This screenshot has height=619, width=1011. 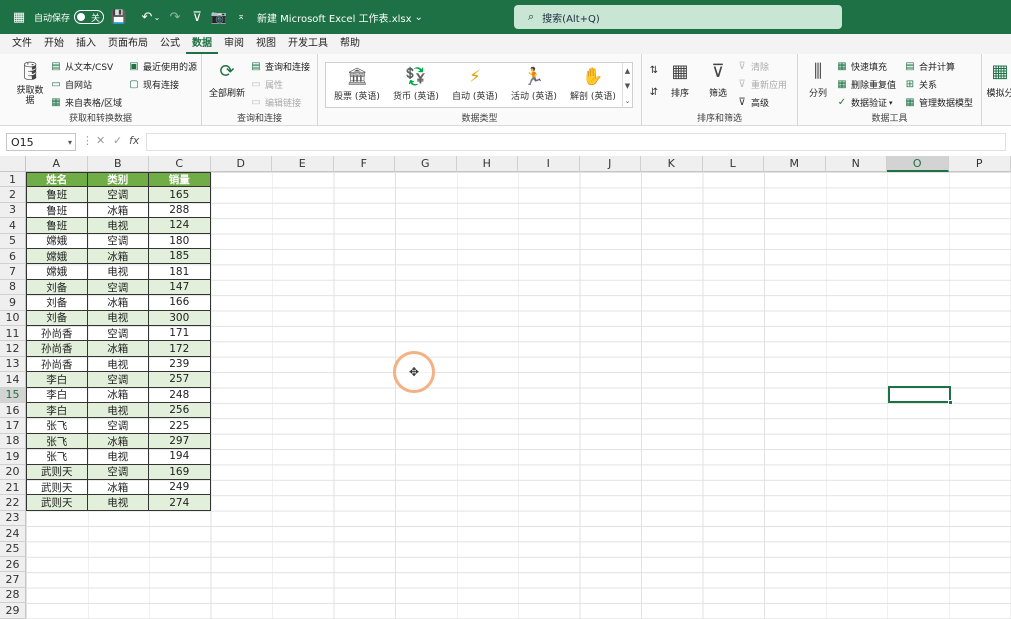 What do you see at coordinates (202, 44) in the screenshot?
I see `menu-tab-5: 数据` at bounding box center [202, 44].